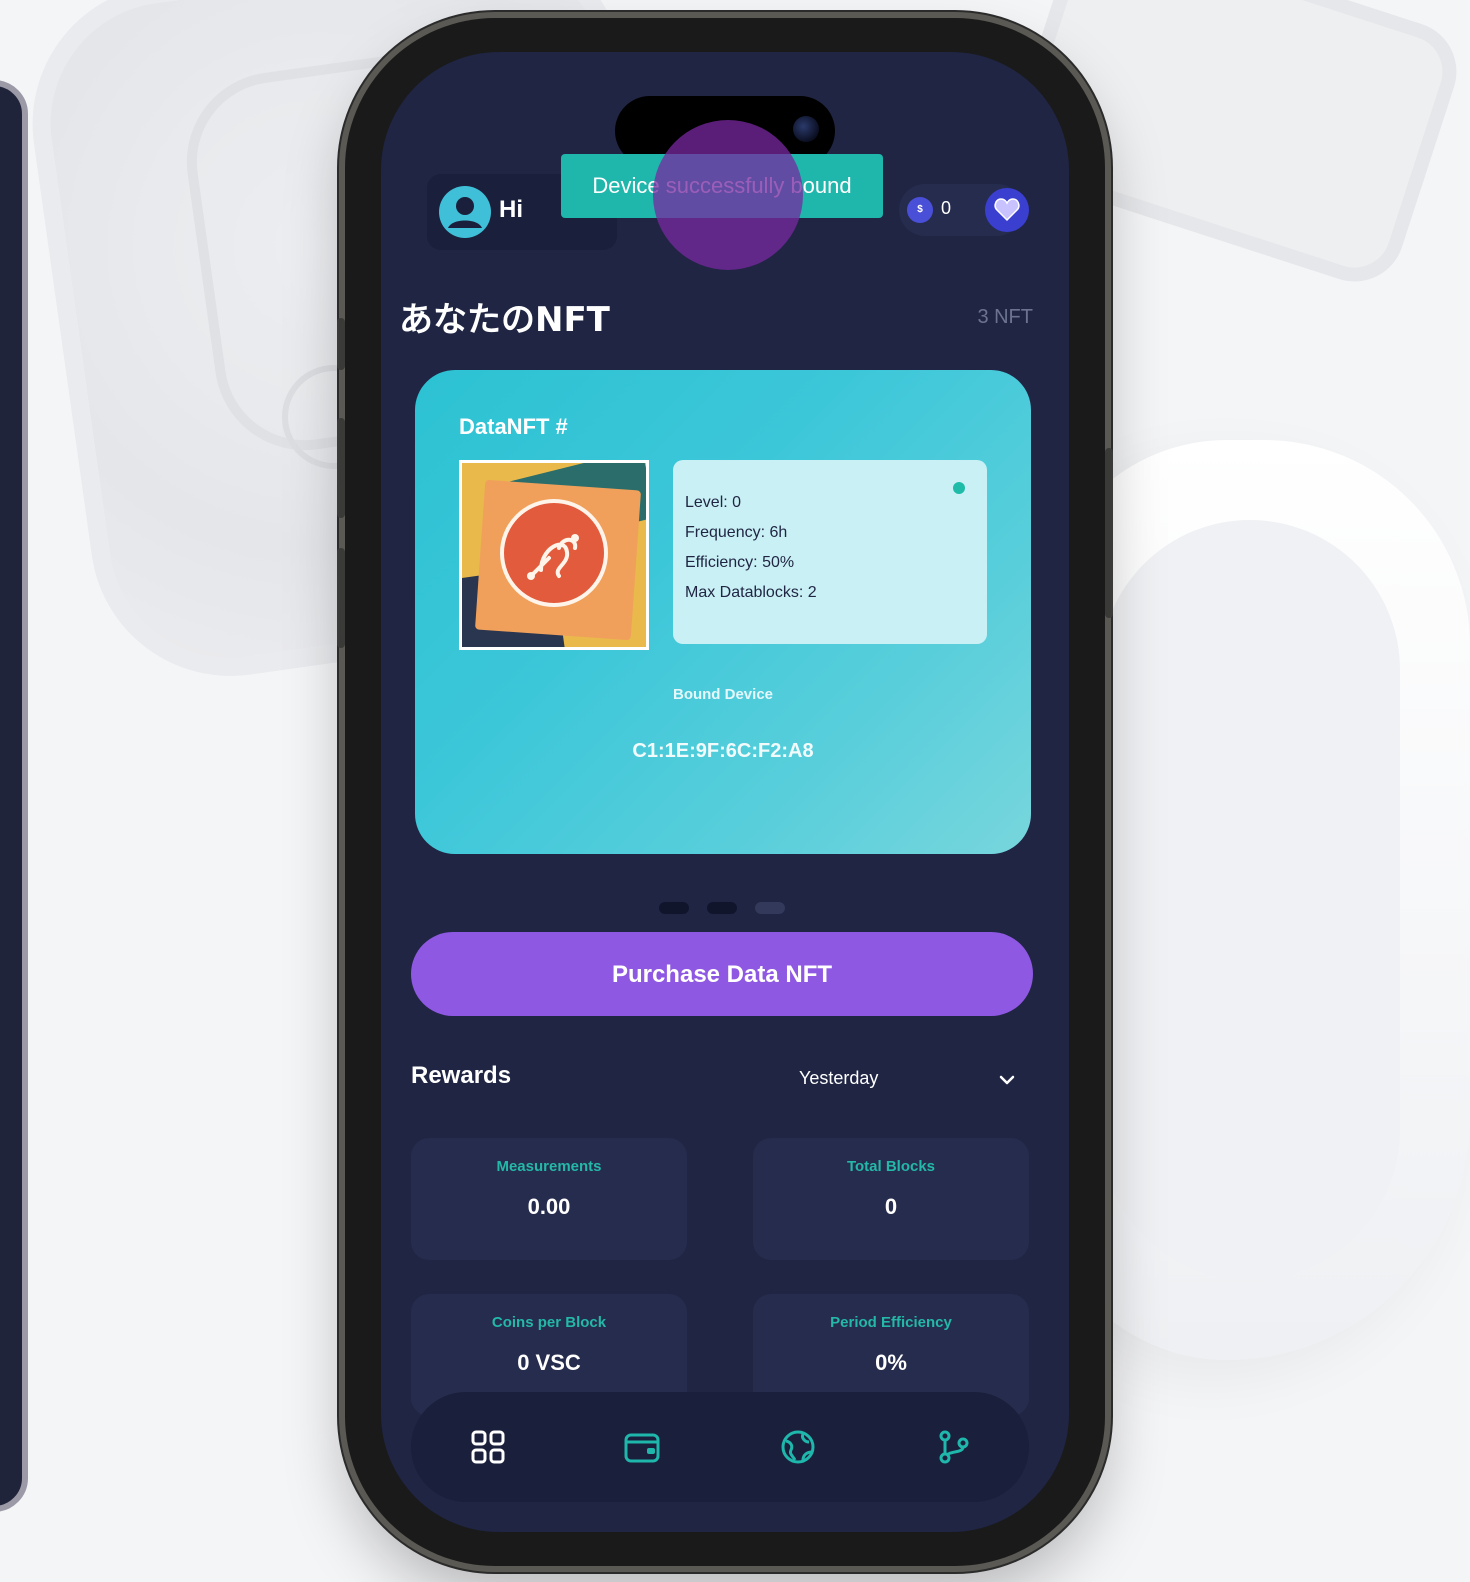 The width and height of the screenshot is (1470, 1582). Describe the element at coordinates (723, 694) in the screenshot. I see `bound-device-label: Bound Device` at that location.